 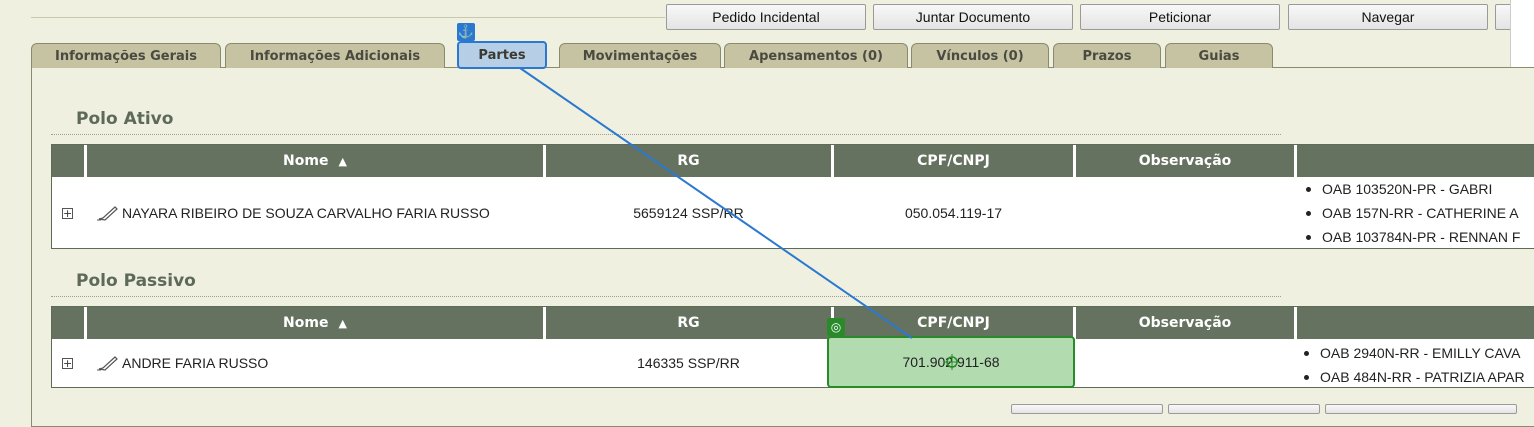 I want to click on party-cpf: 701.902.911-68, so click(x=951, y=362).